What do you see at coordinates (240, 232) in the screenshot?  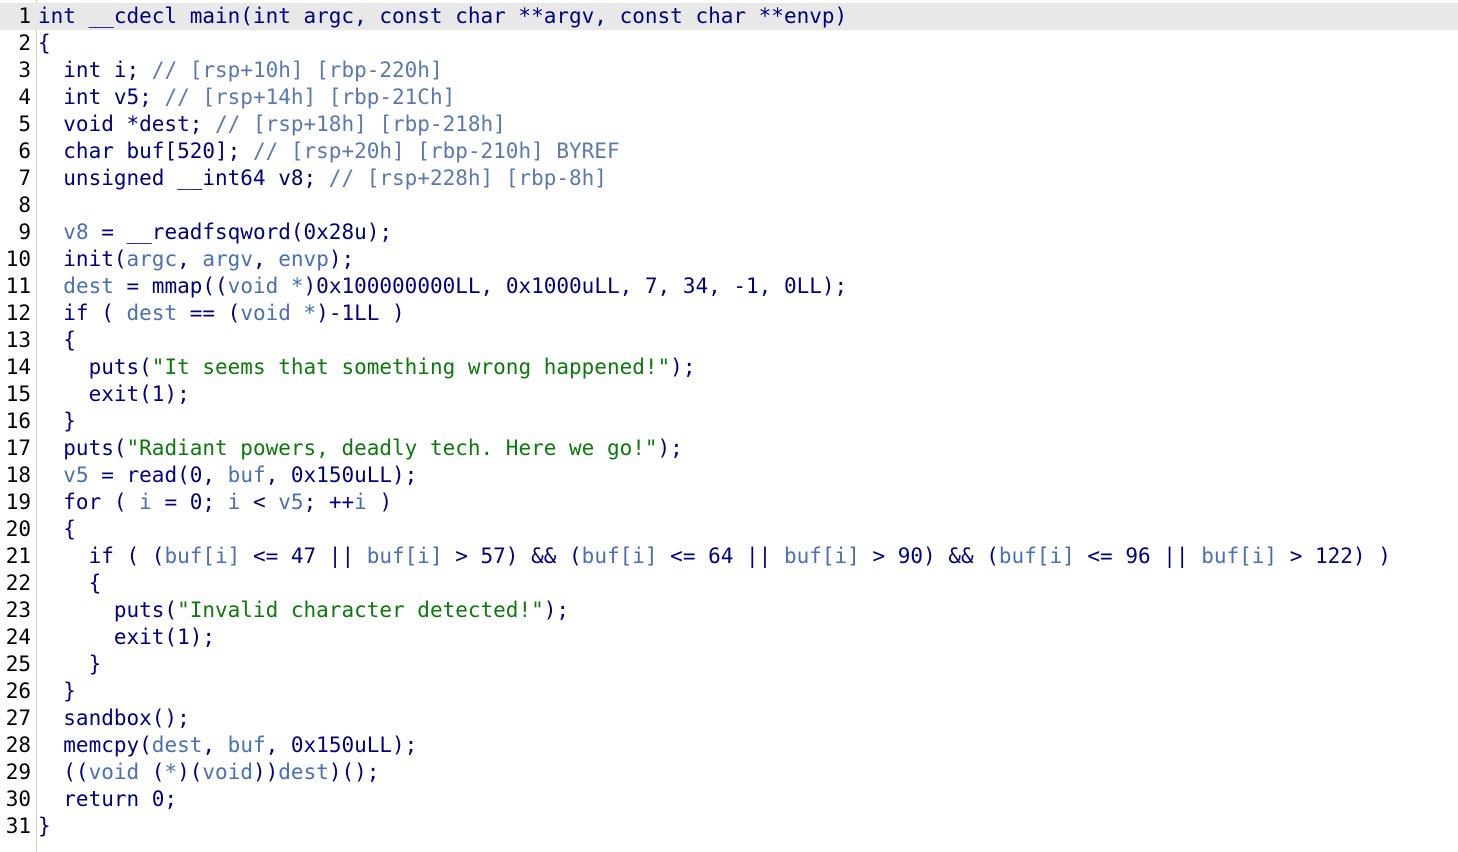 I see `code-token: = __readfsqword(0x28u);` at bounding box center [240, 232].